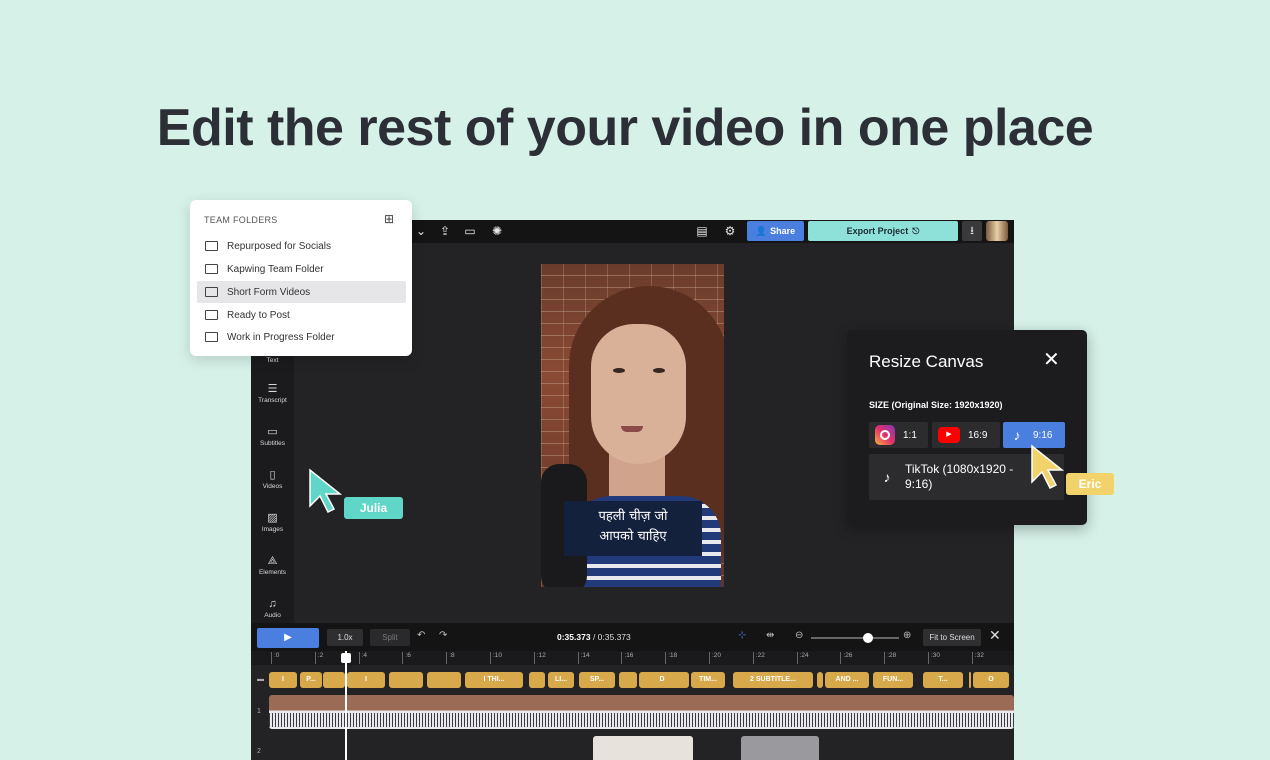  Describe the element at coordinates (890, 658) in the screenshot. I see `timeline-tick: :28` at that location.